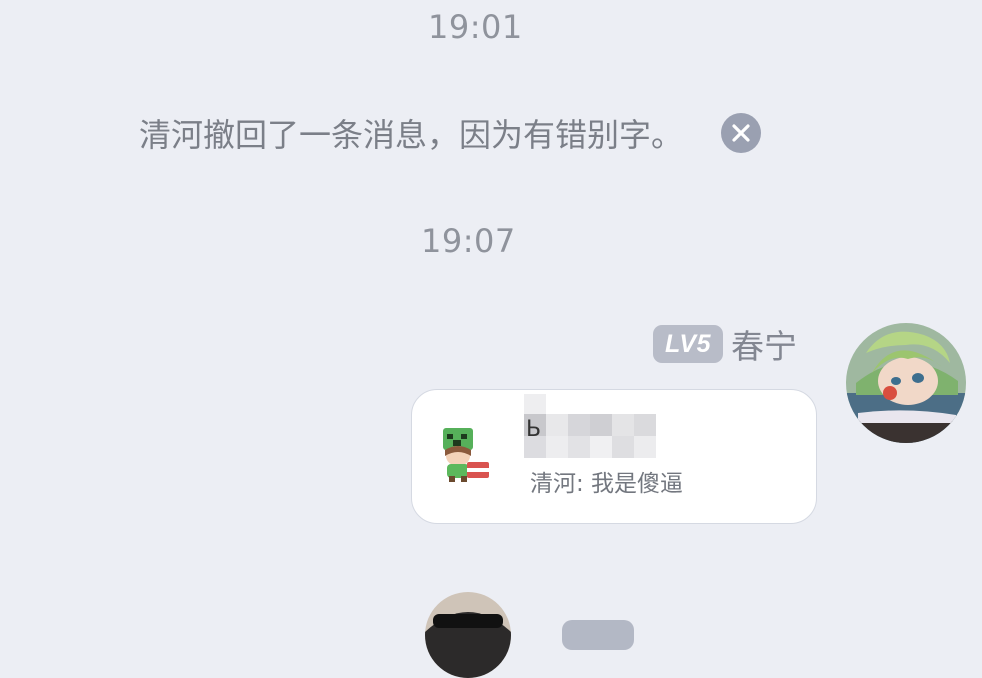 The width and height of the screenshot is (982, 678). Describe the element at coordinates (688, 344) in the screenshot. I see `level-badge: LV5` at that location.